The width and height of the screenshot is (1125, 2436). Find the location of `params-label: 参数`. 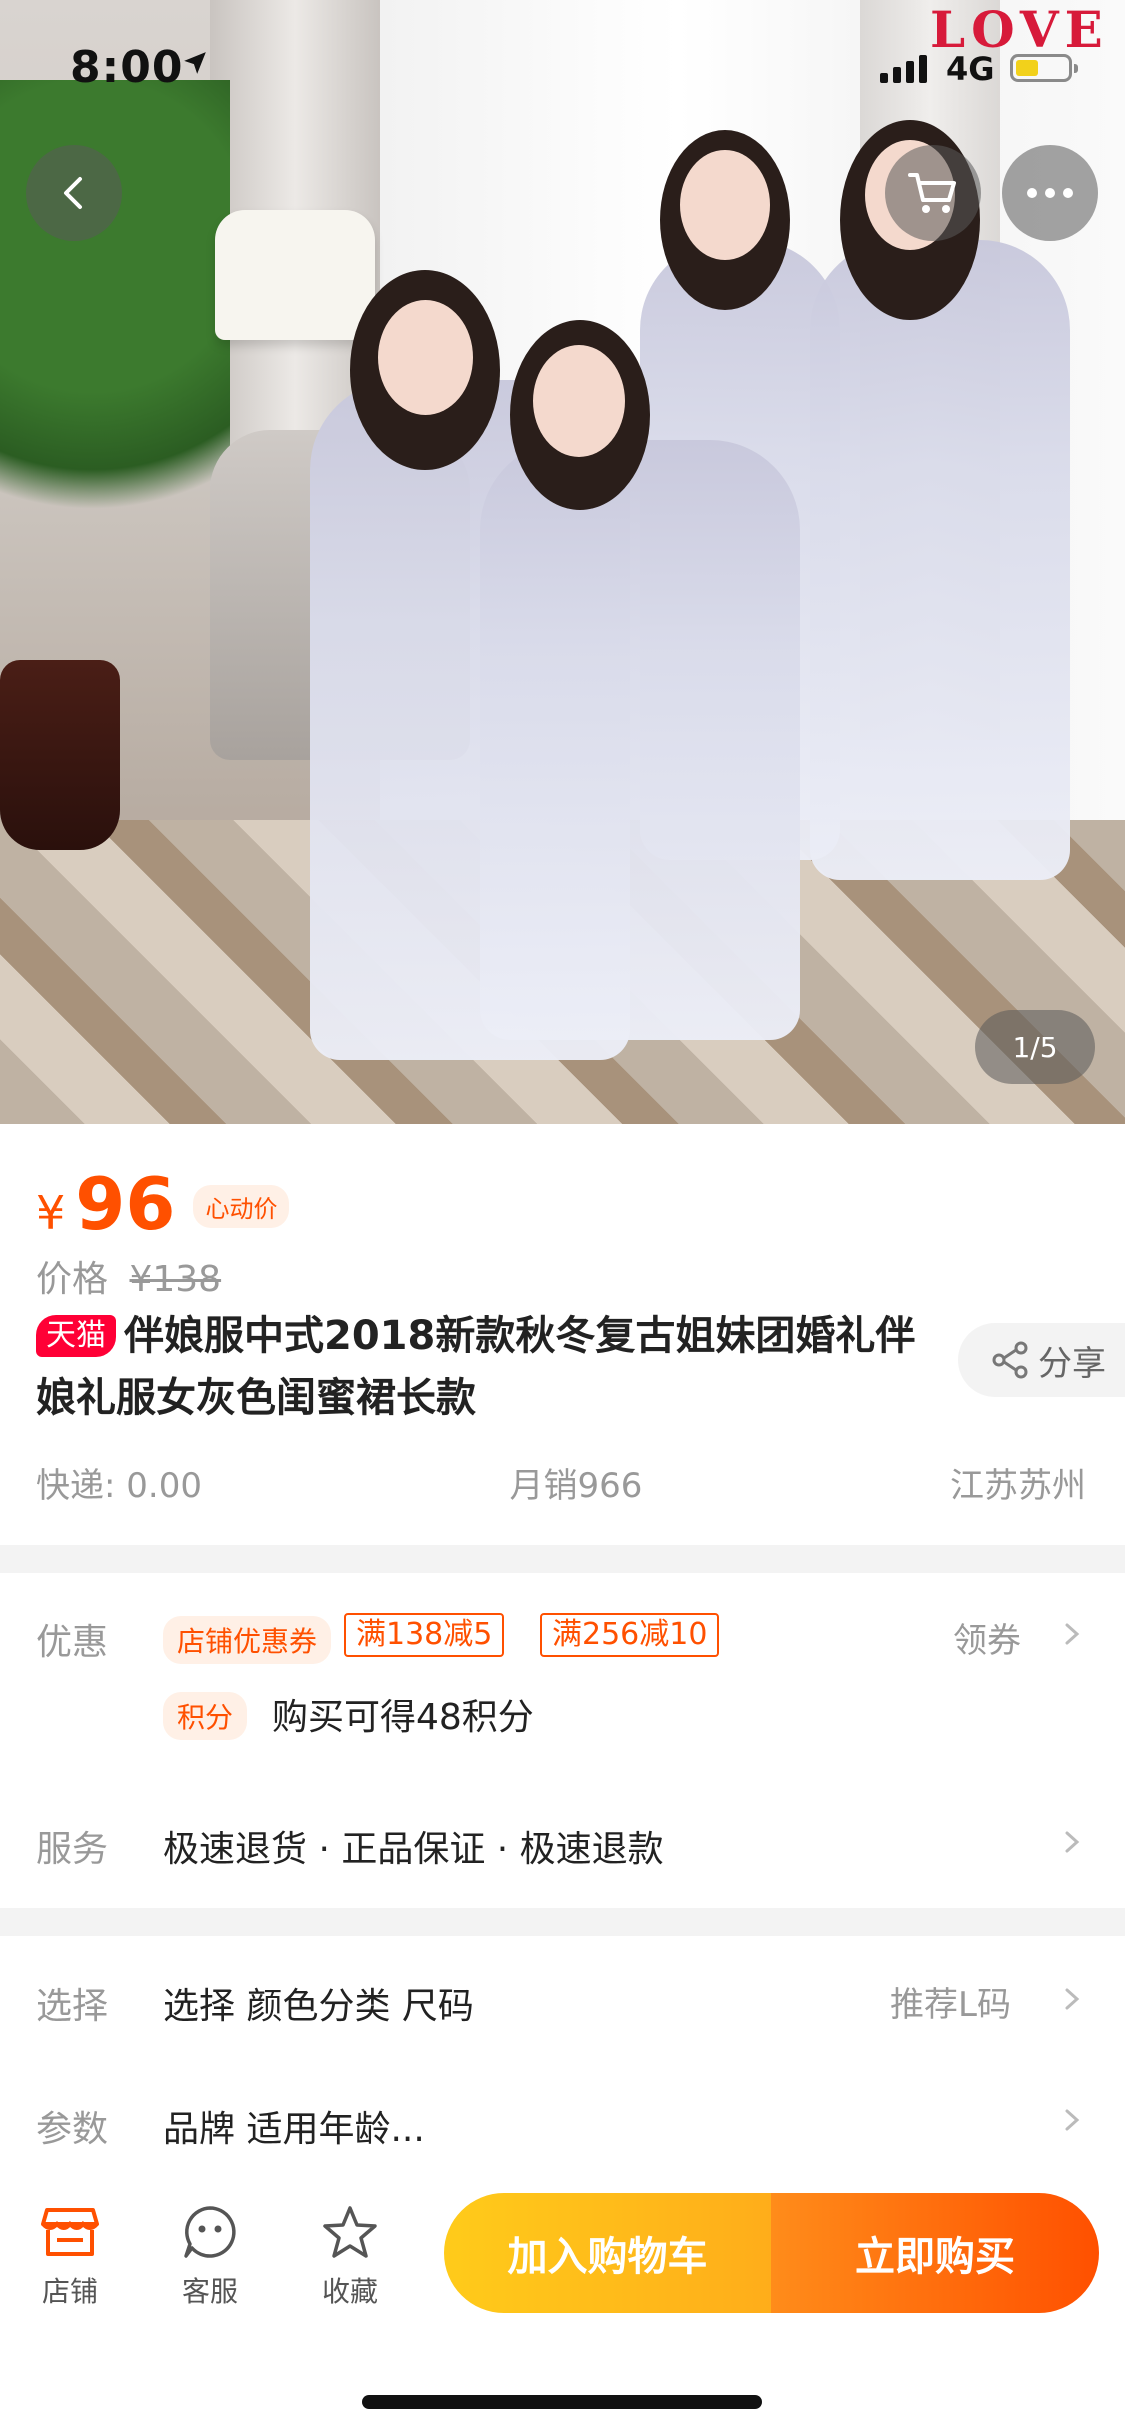

params-label: 参数 is located at coordinates (72, 2129).